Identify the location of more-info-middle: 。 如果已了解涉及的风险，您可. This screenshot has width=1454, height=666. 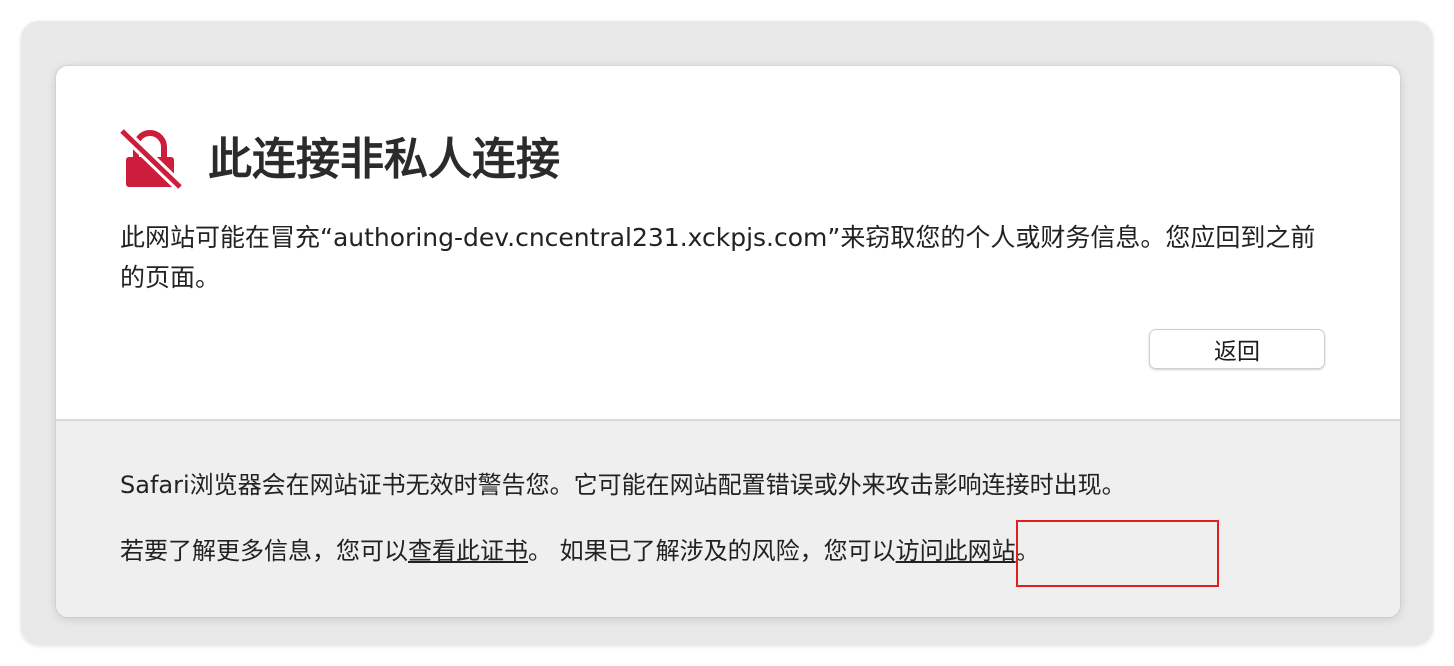
(700, 551).